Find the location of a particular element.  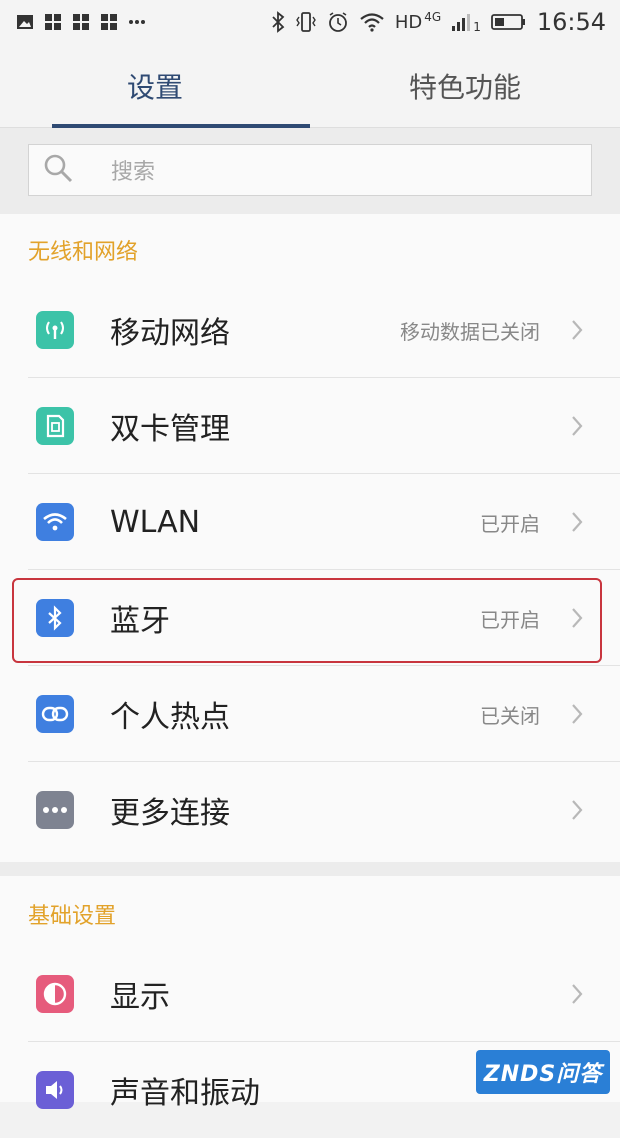

settings-item-label: 蓝牙 is located at coordinates (140, 621).